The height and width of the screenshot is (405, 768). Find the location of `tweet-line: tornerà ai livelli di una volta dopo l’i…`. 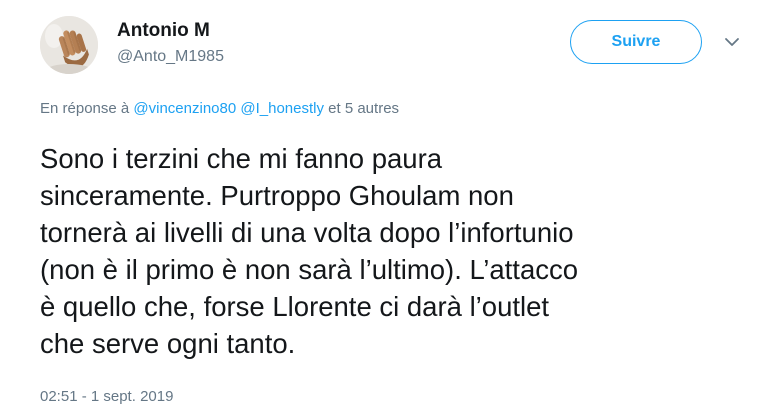

tweet-line: tornerà ai livelli di una volta dopo l’i… is located at coordinates (307, 232).